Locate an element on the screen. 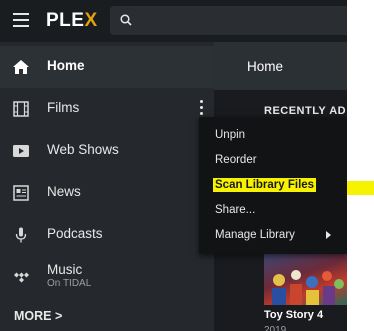  menu-item-reorder: Reorder is located at coordinates (273, 160).